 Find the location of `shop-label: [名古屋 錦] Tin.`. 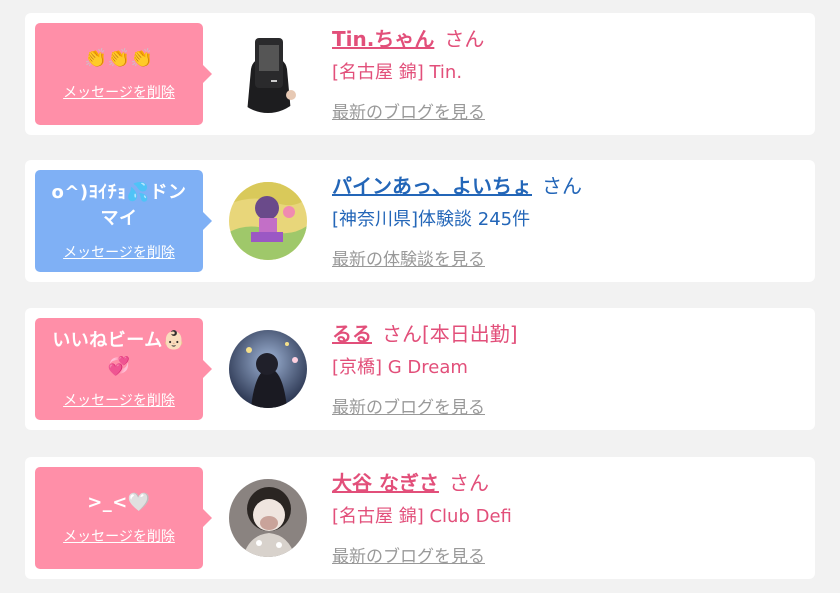

shop-label: [名古屋 錦] Tin. is located at coordinates (397, 72).